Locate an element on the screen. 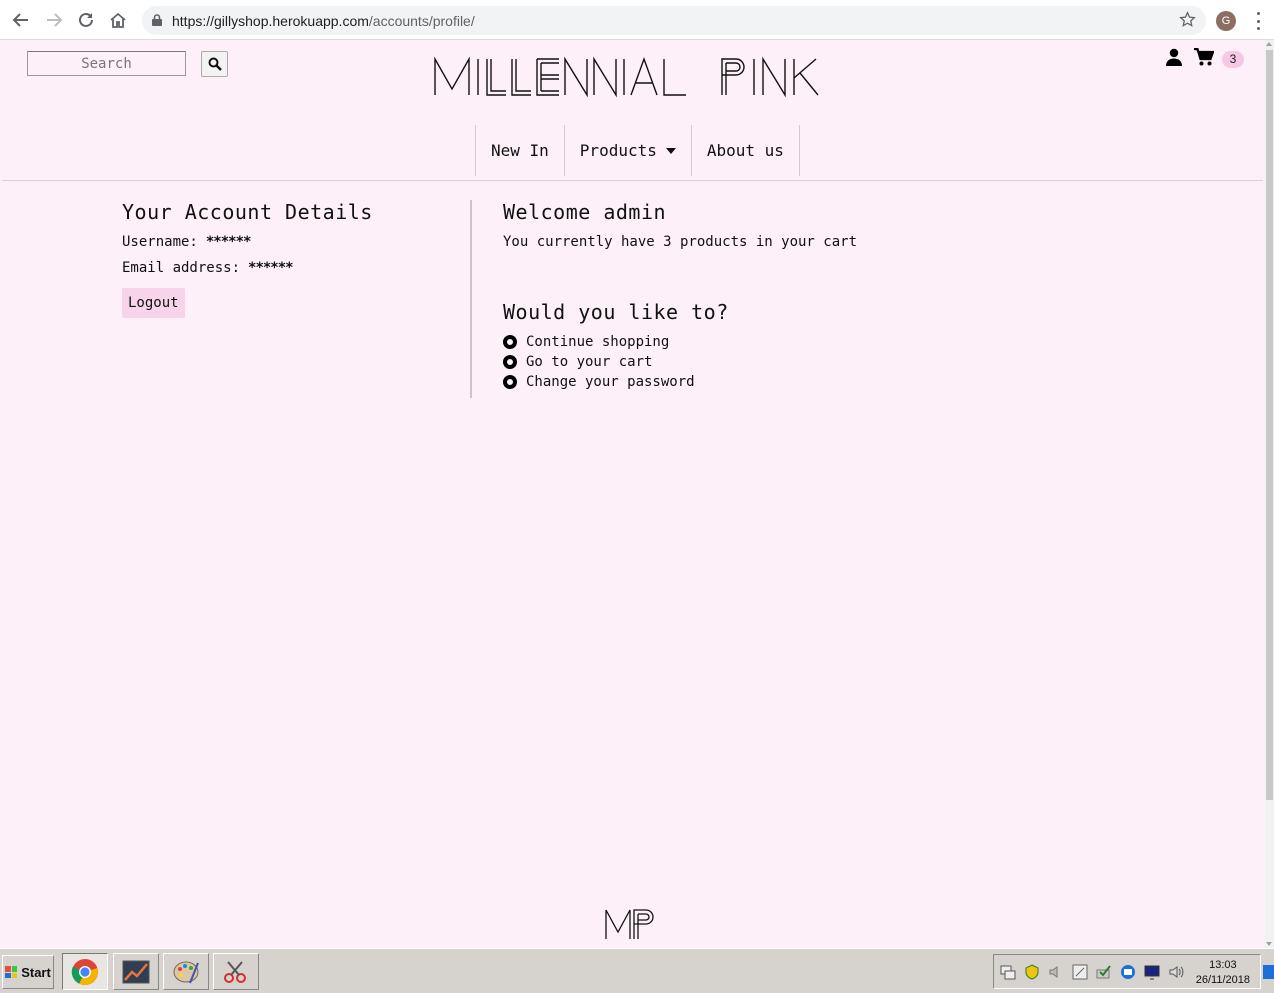 Image resolution: width=1274 pixels, height=993 pixels. back-icon is located at coordinates (21, 20).